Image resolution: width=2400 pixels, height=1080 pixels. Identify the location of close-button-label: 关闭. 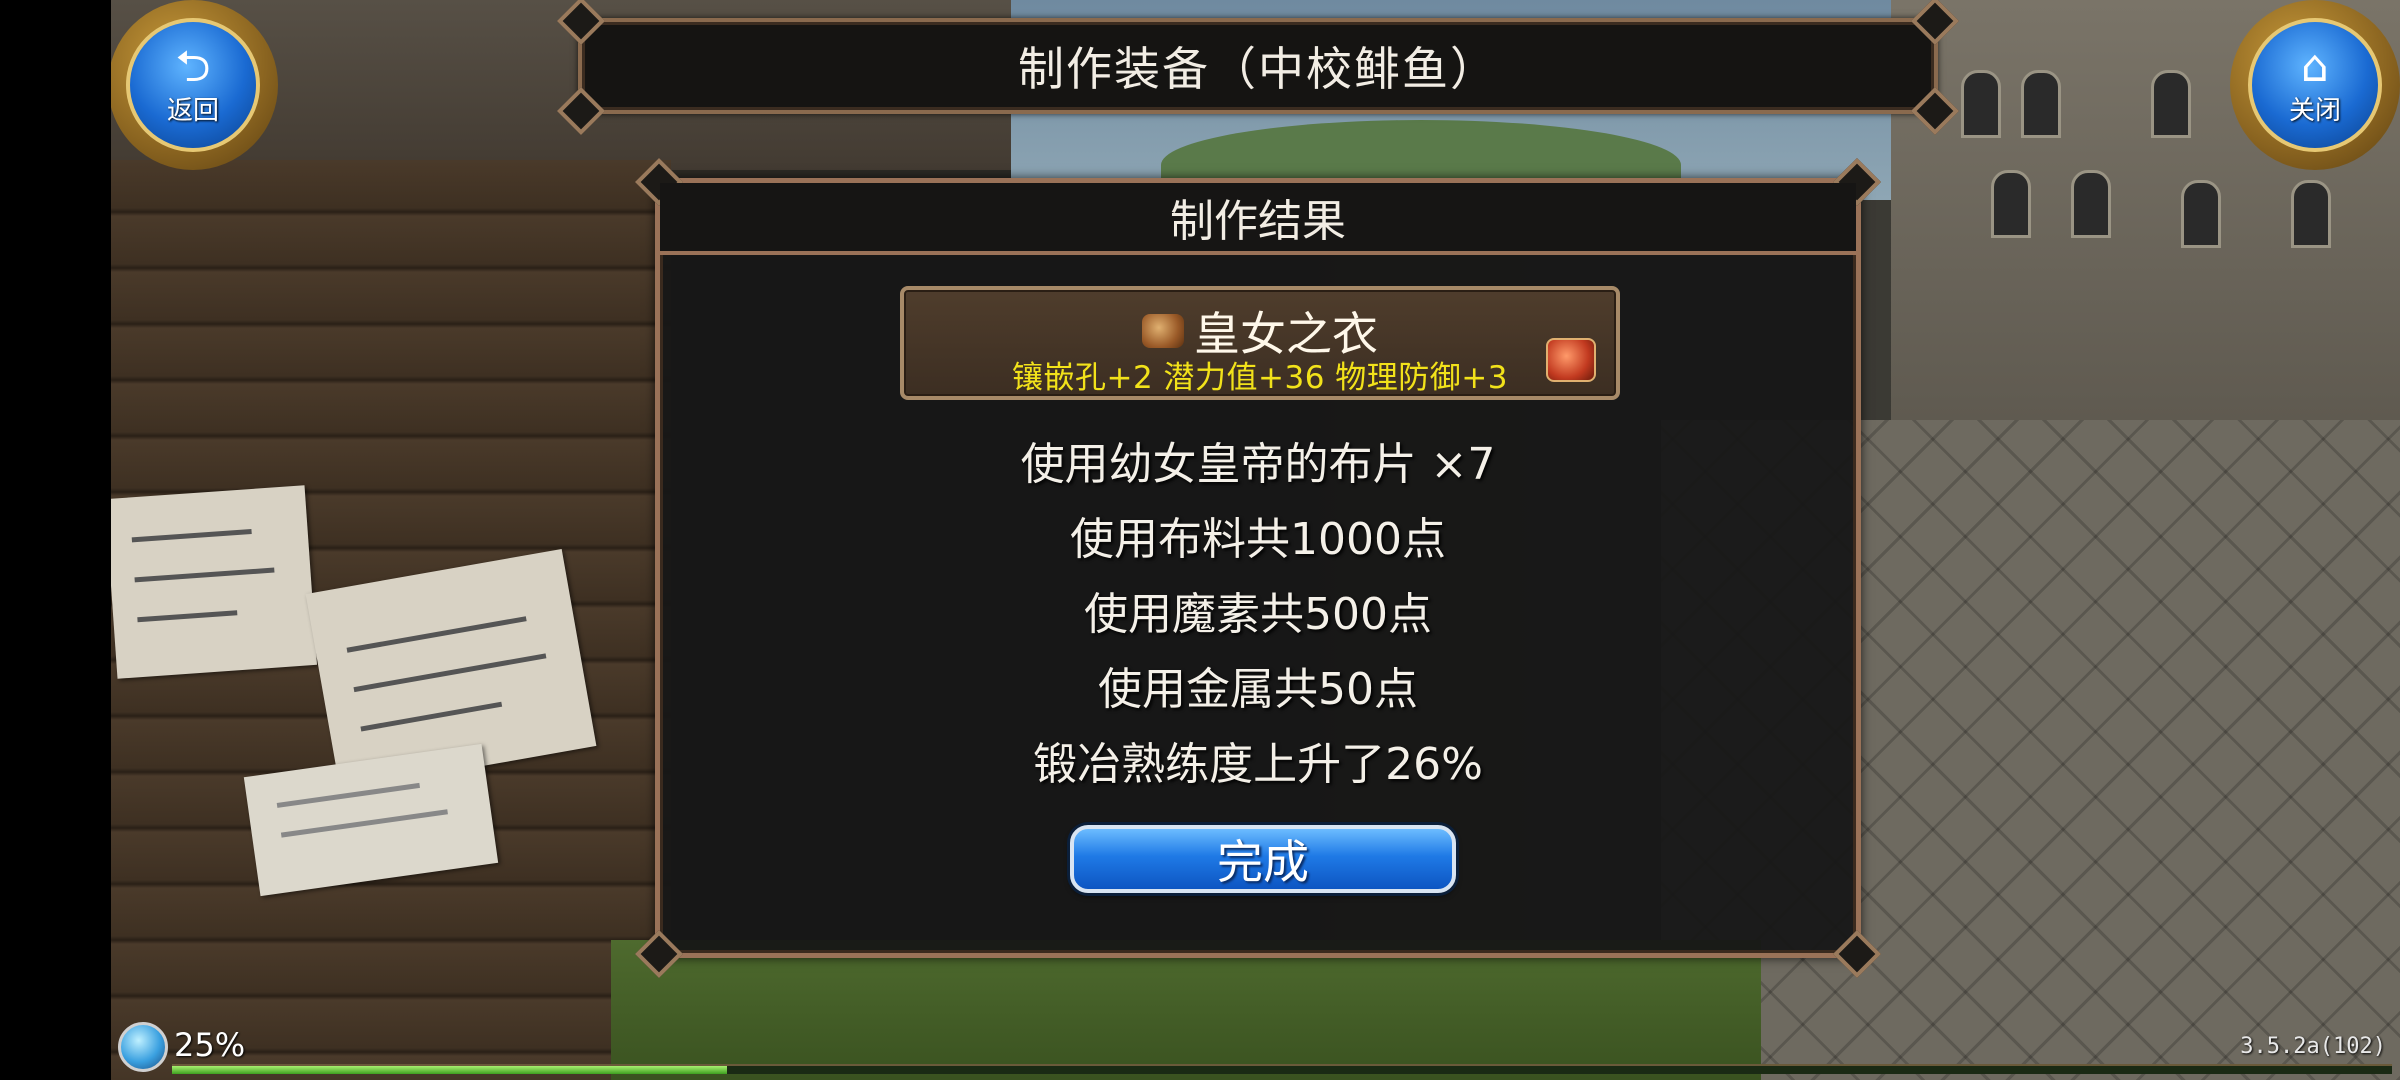
(2314, 110).